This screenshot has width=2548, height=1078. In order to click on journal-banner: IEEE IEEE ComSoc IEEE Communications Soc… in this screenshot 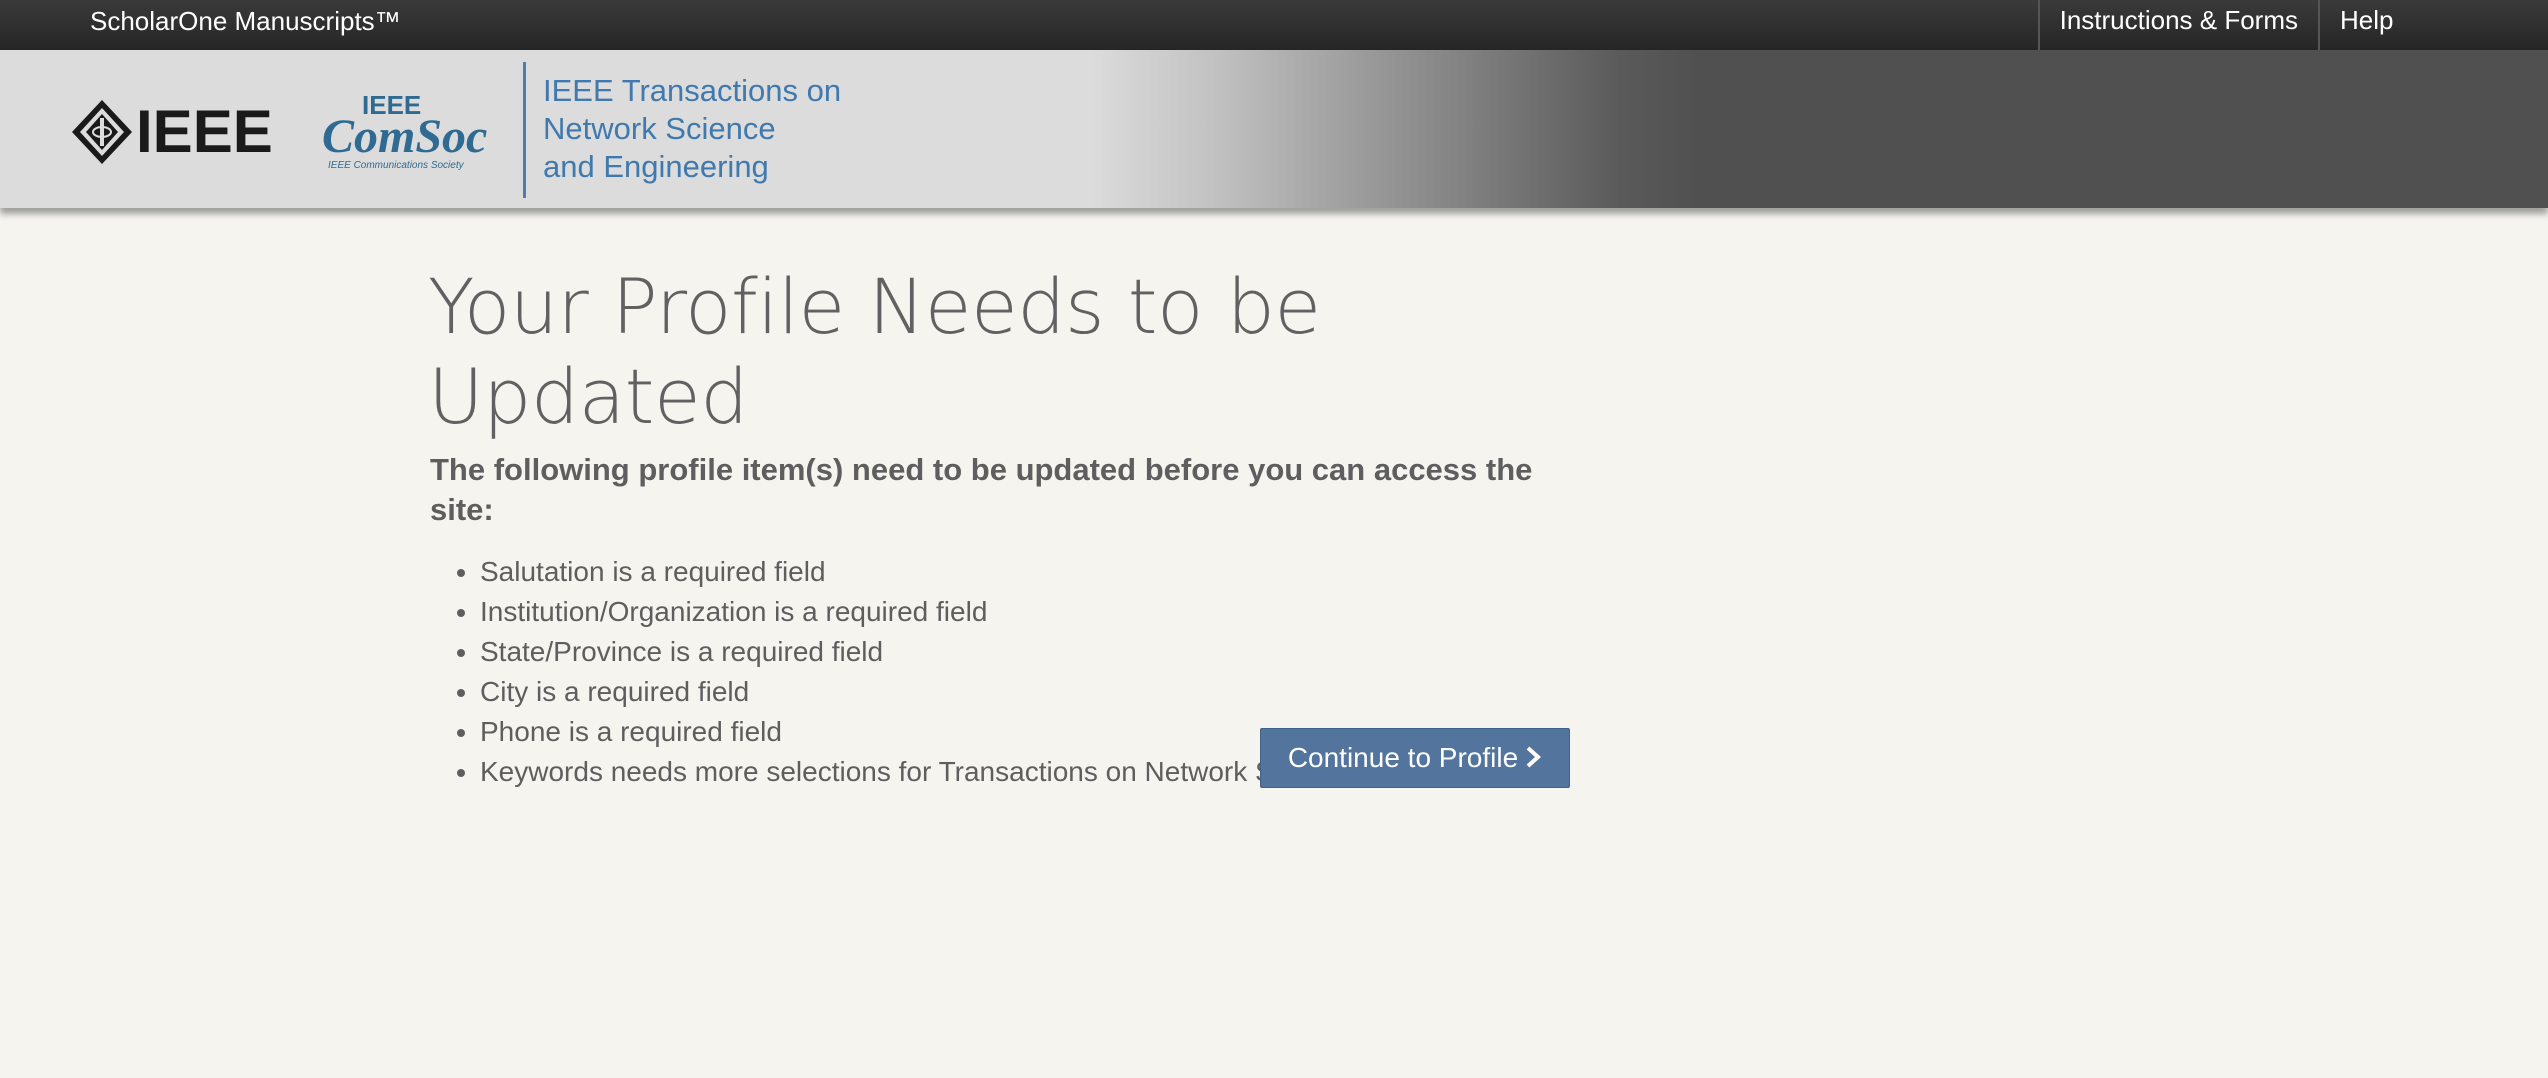, I will do `click(1274, 129)`.